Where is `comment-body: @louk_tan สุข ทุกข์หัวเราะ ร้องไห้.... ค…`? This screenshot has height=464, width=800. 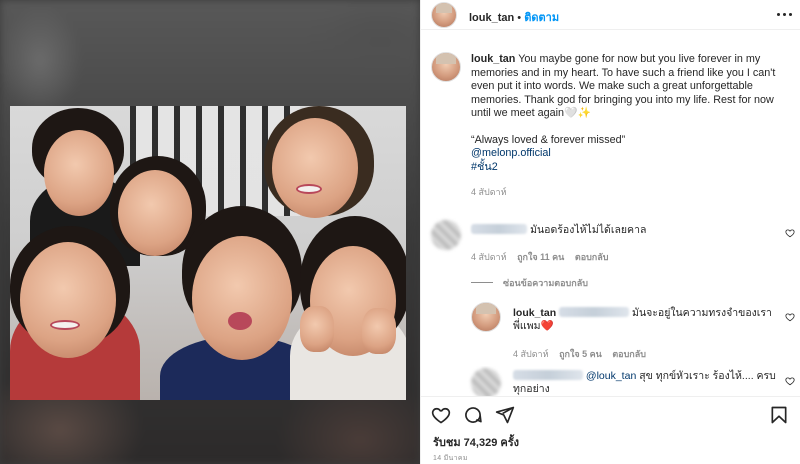 comment-body: @louk_tan สุข ทุกข์หัวเราะ ร้องไห้.... ค… is located at coordinates (644, 383).